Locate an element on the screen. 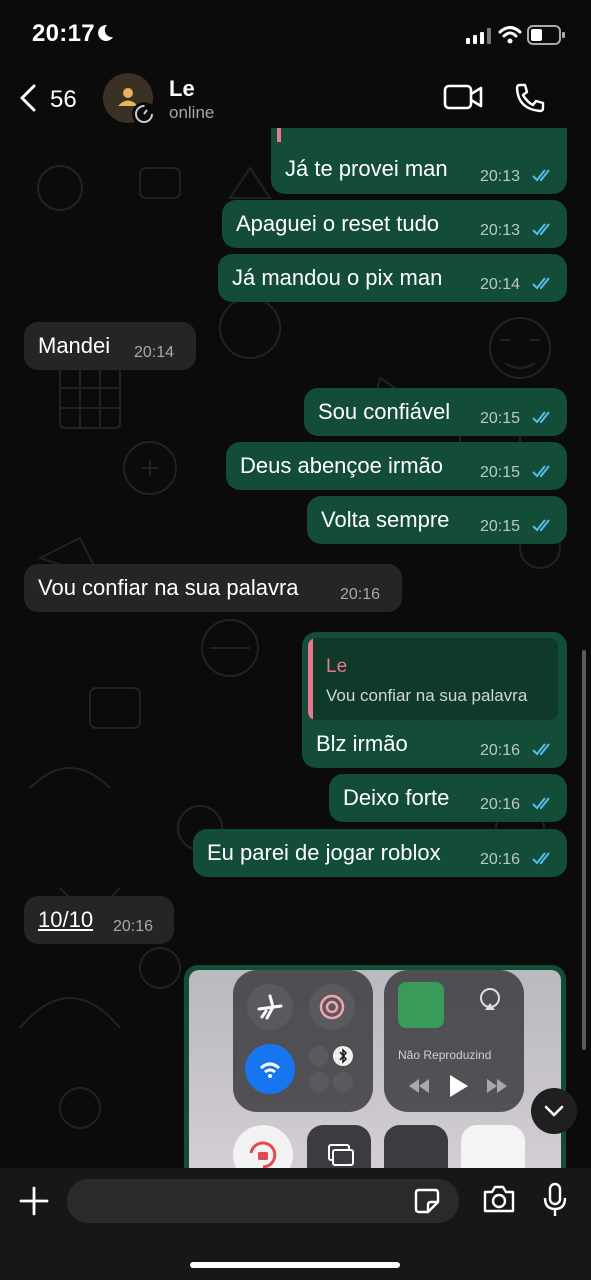 Image resolution: width=591 pixels, height=1280 pixels. message-bubble-incoming: Mandei 20:14 is located at coordinates (110, 346).